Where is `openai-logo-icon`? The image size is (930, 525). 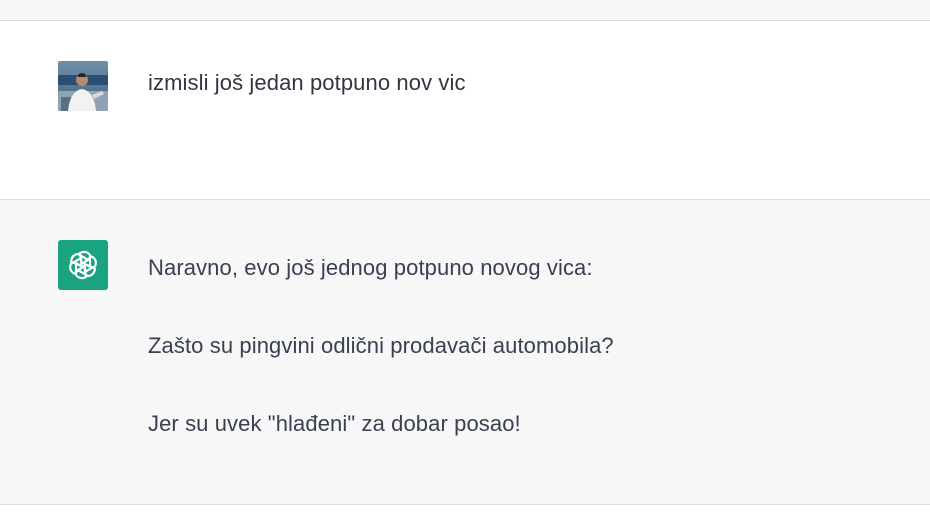 openai-logo-icon is located at coordinates (83, 265).